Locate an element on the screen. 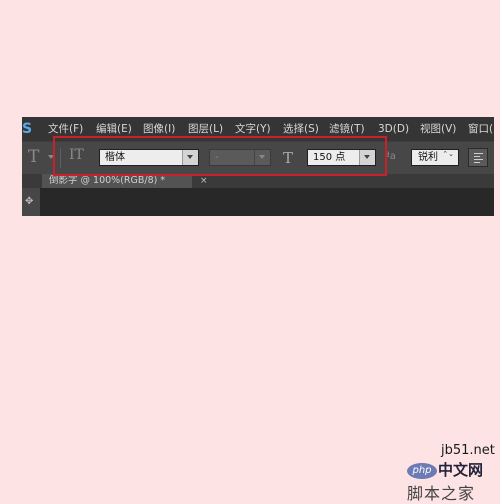 Image resolution: width=500 pixels, height=504 pixels. menu-edit: 编辑(E) is located at coordinates (114, 129).